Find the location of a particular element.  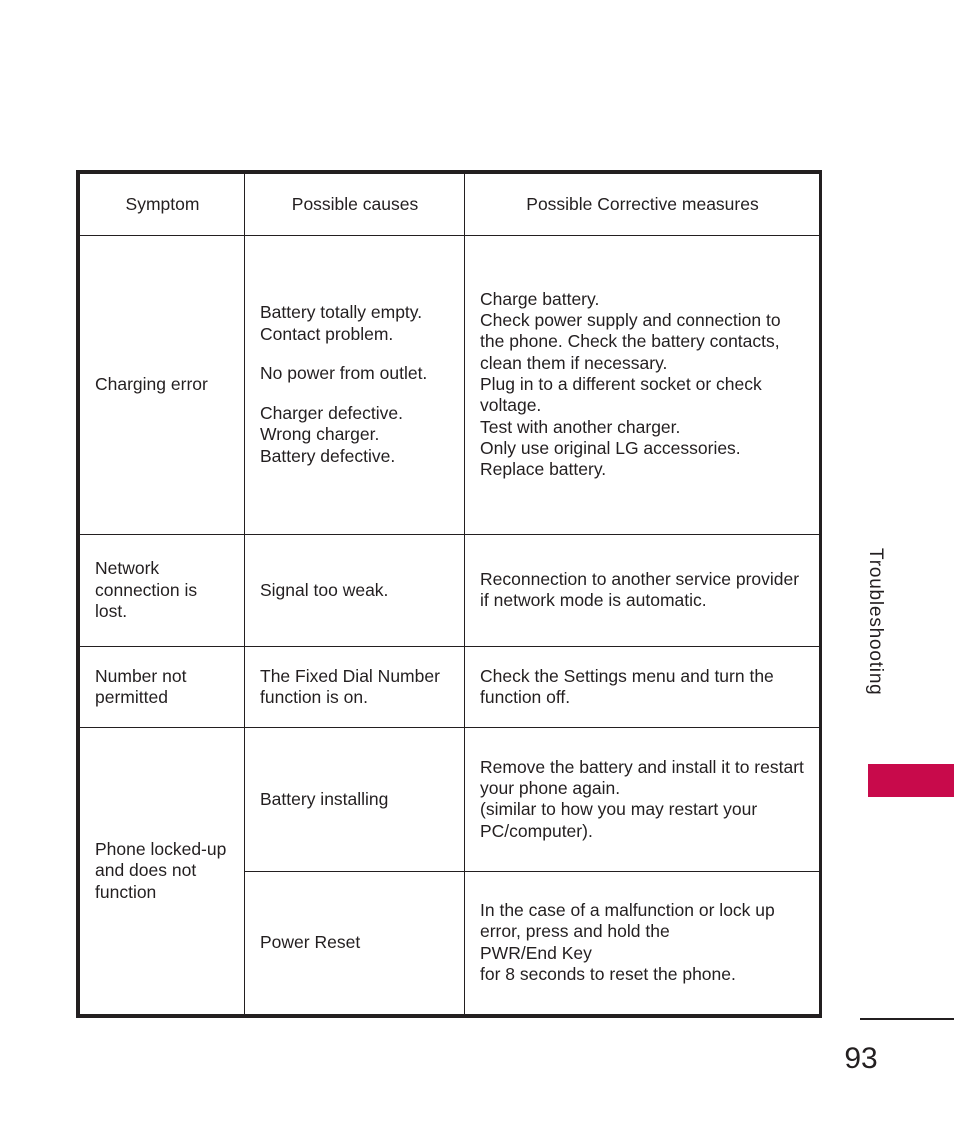

cause-line: Battery defective. is located at coordinates (328, 455).